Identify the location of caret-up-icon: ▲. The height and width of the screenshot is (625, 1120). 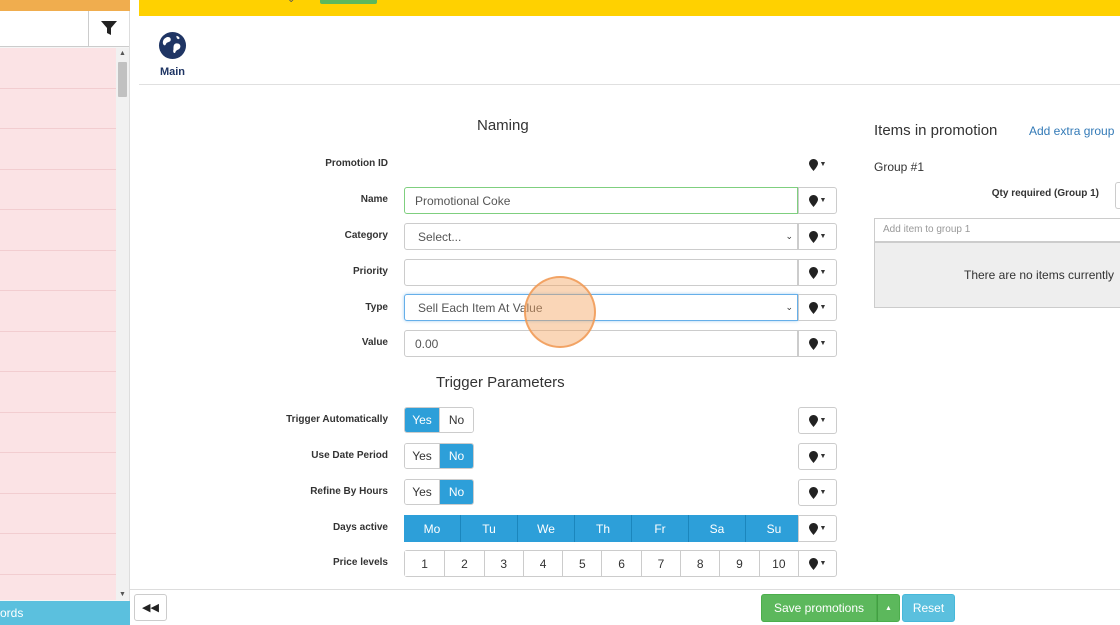
(888, 608).